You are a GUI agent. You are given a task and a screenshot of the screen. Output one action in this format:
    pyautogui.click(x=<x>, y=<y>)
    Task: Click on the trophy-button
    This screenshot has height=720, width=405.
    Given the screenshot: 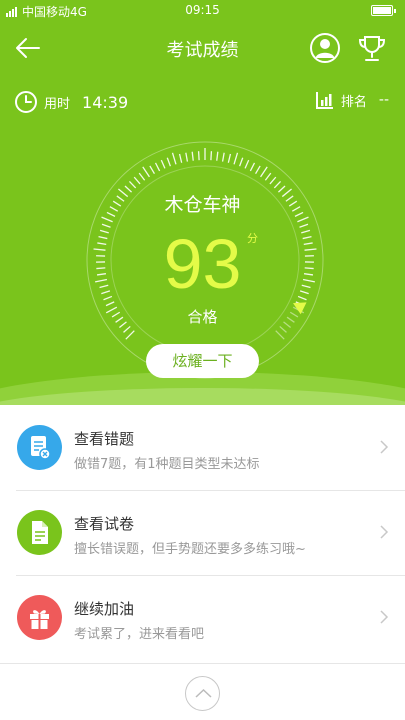 What is the action you would take?
    pyautogui.click(x=372, y=48)
    